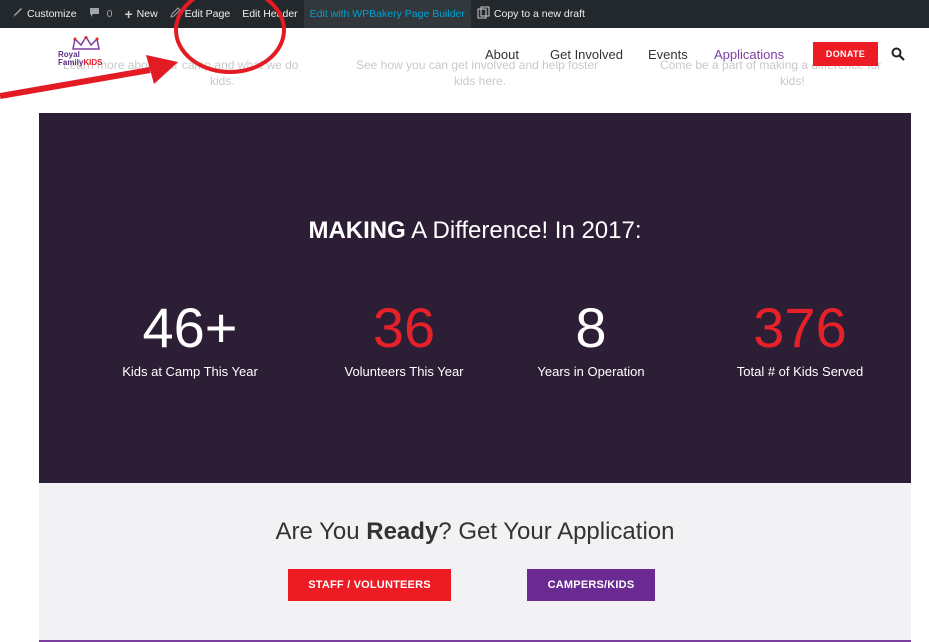 This screenshot has width=929, height=642. What do you see at coordinates (800, 327) in the screenshot?
I see `stat-total-number: 376` at bounding box center [800, 327].